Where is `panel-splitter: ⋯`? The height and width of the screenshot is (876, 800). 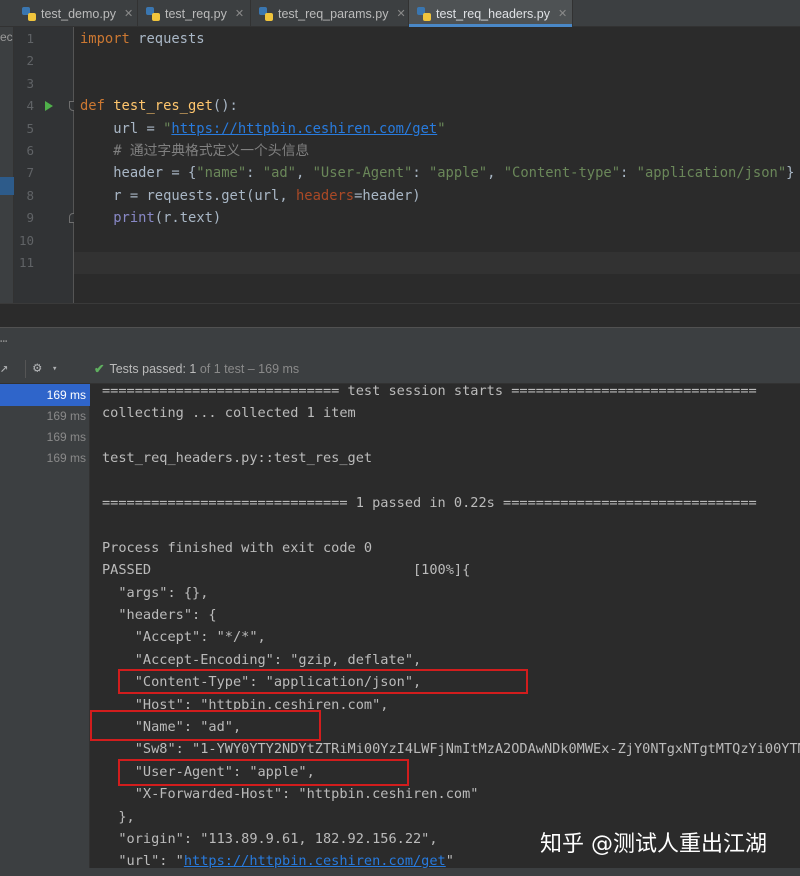
panel-splitter: ⋯ is located at coordinates (400, 340).